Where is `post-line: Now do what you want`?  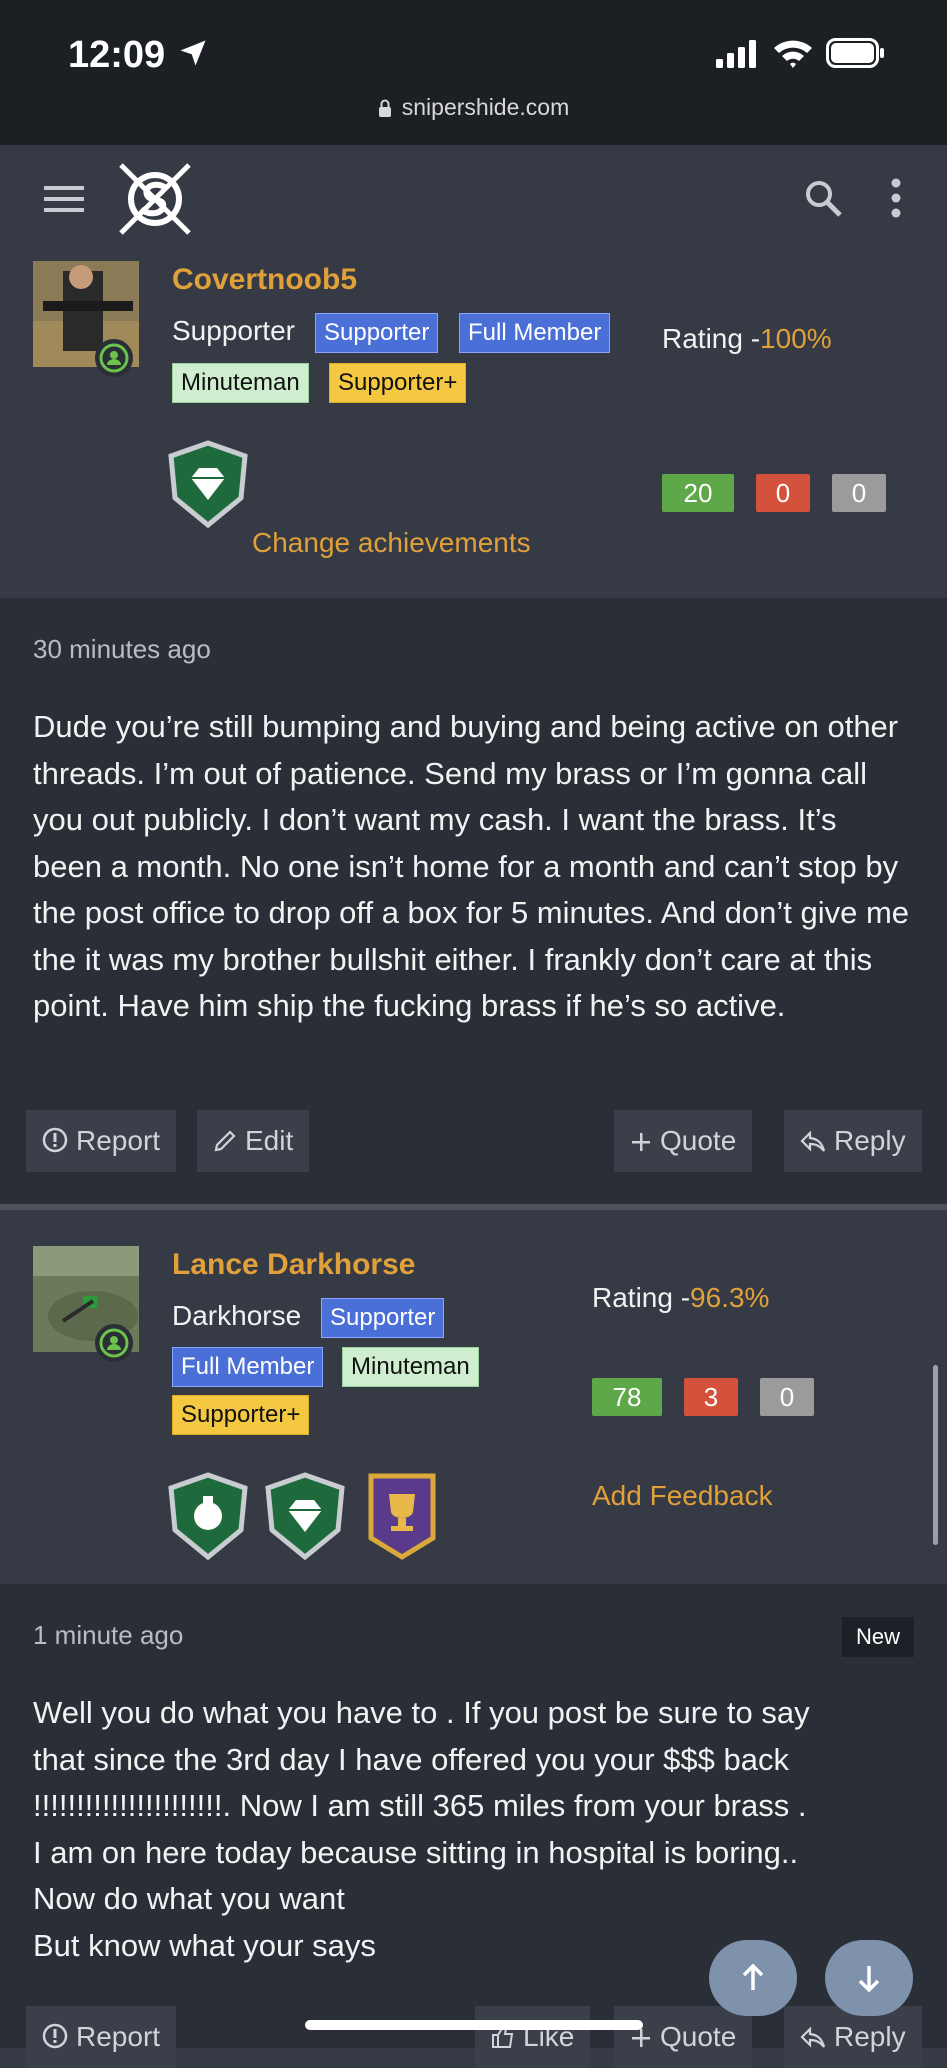 post-line: Now do what you want is located at coordinates (189, 1898).